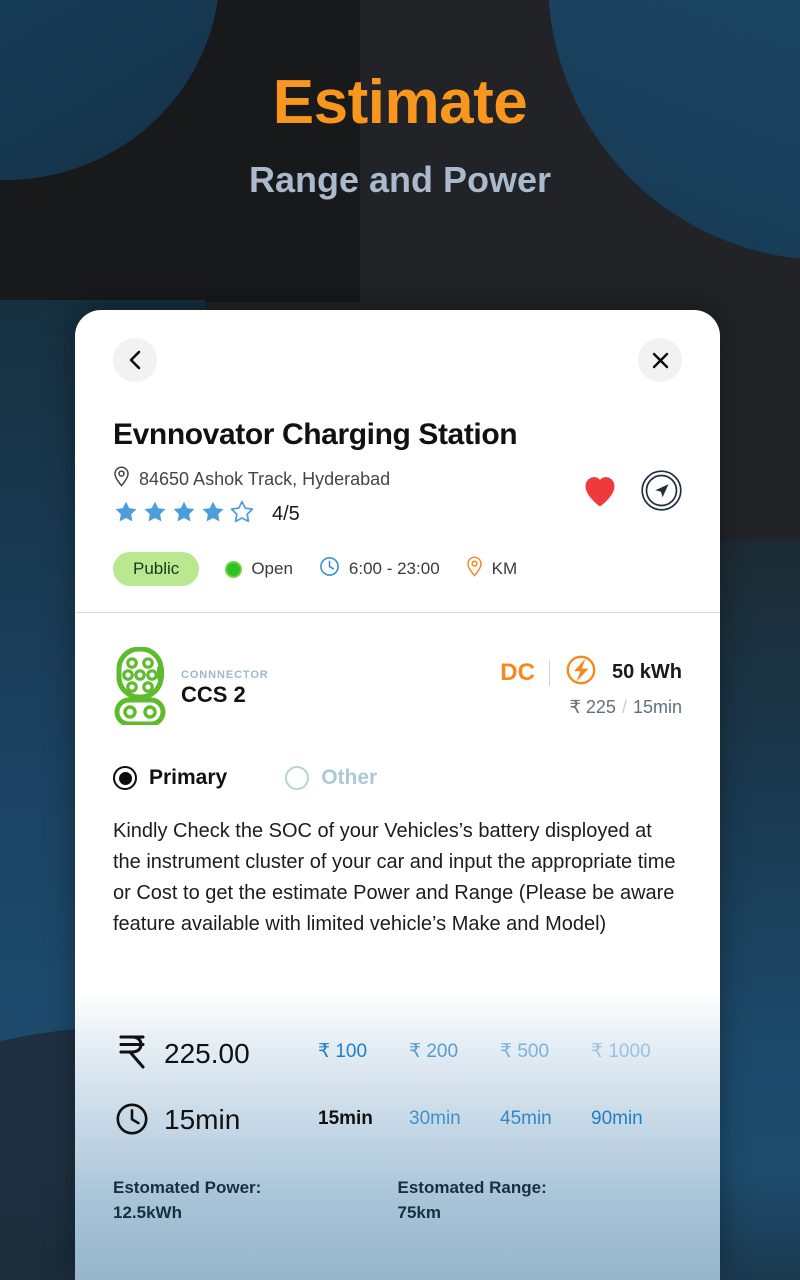  I want to click on cost-value-wrap: 225.00, so click(241, 1054).